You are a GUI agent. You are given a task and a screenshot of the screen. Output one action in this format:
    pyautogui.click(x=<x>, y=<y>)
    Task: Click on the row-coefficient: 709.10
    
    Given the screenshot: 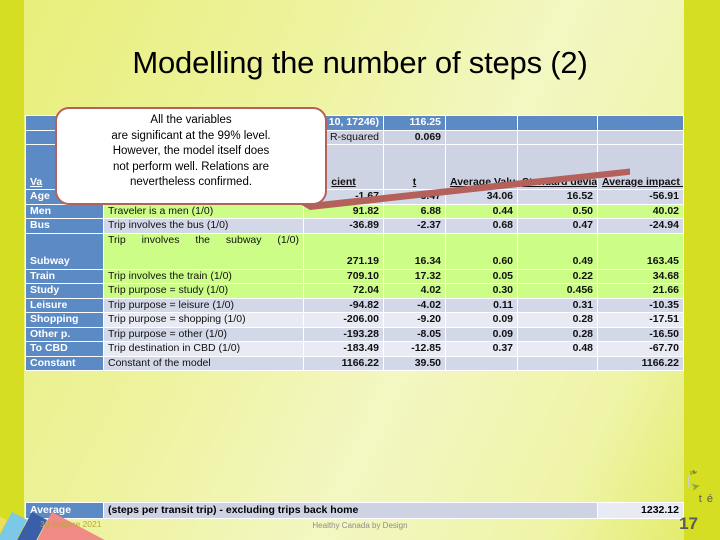 What is the action you would take?
    pyautogui.click(x=343, y=276)
    